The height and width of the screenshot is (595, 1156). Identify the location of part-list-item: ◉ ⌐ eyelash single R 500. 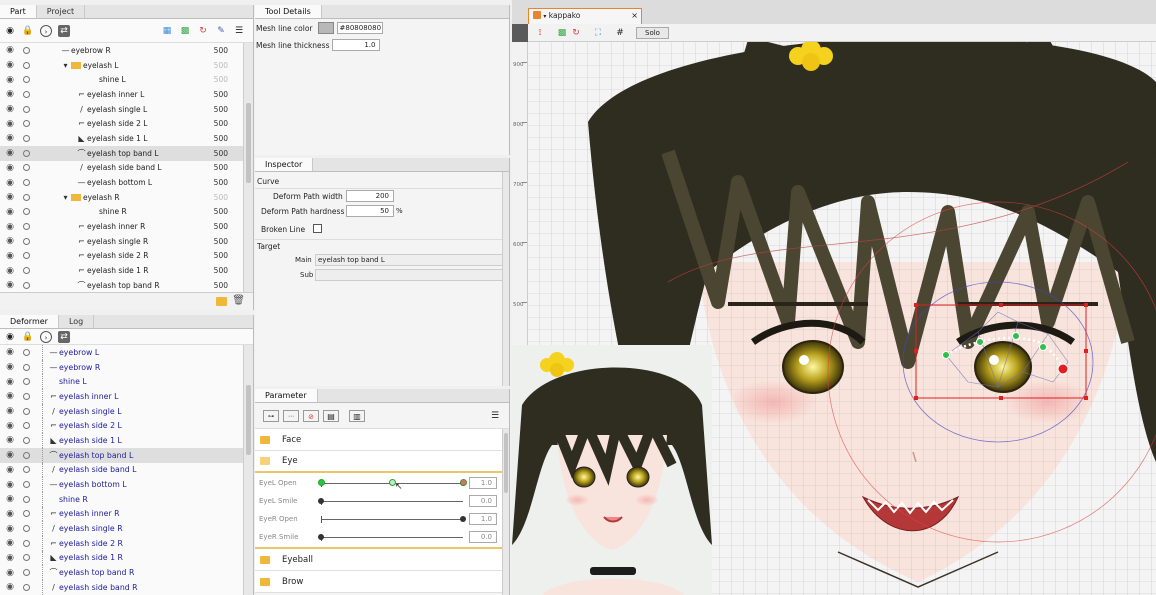
(121, 241).